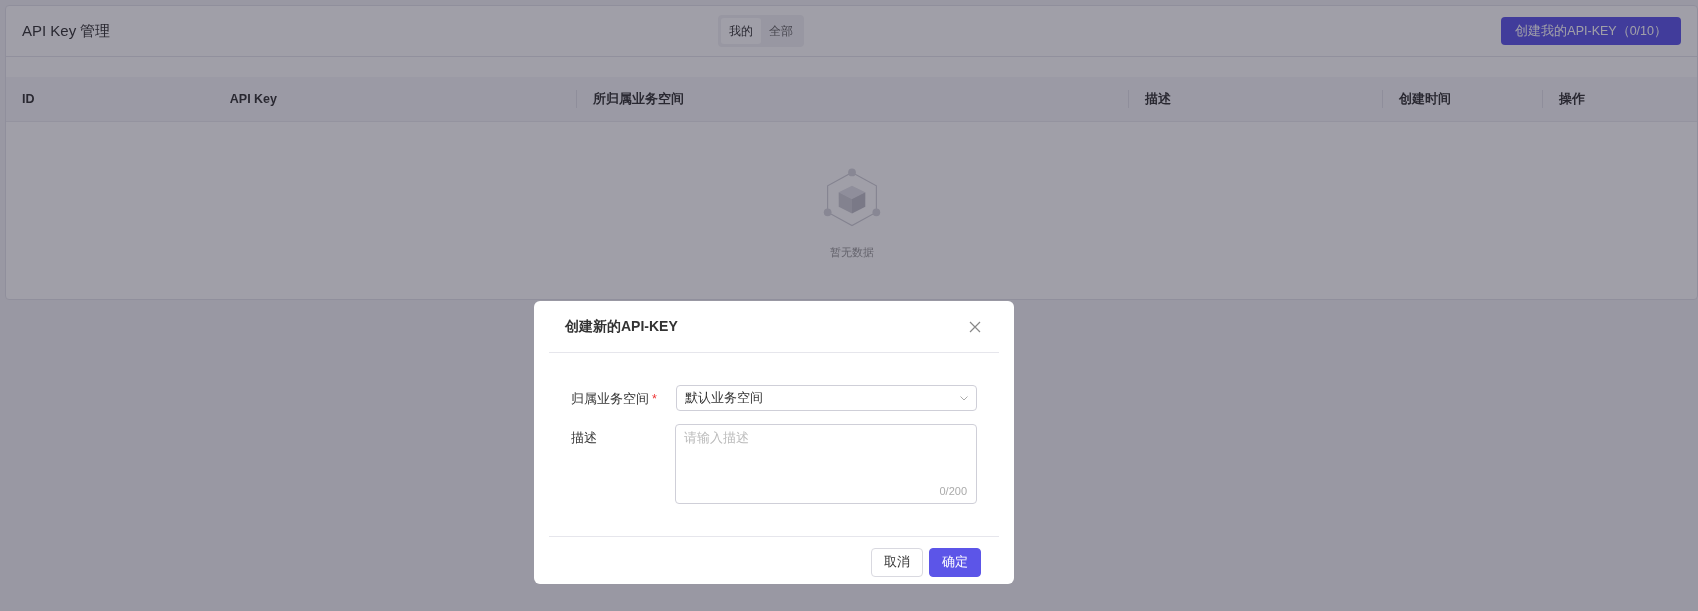 The width and height of the screenshot is (1698, 611). What do you see at coordinates (964, 398) in the screenshot?
I see `chevron-down-icon` at bounding box center [964, 398].